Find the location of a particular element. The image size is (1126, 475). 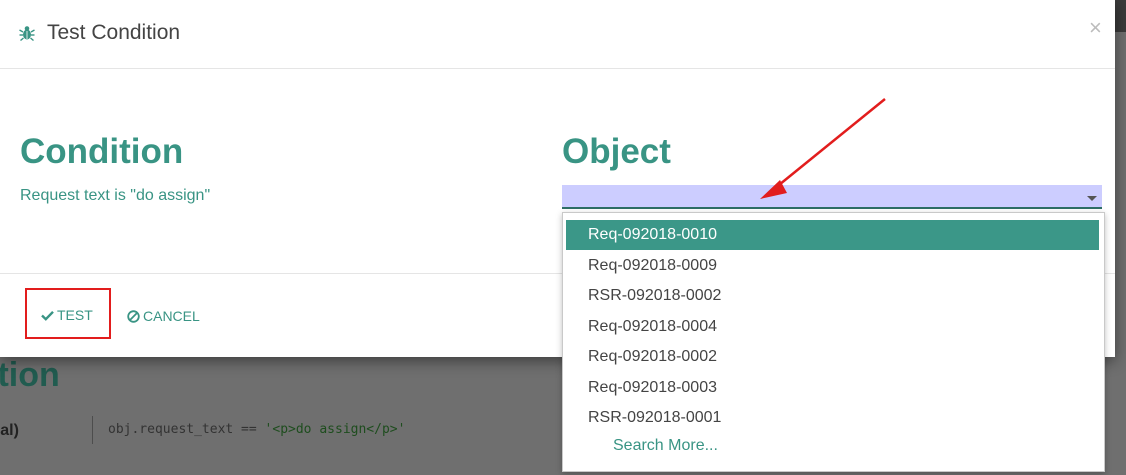

modal-header: Test Condition × is located at coordinates (557, 34).